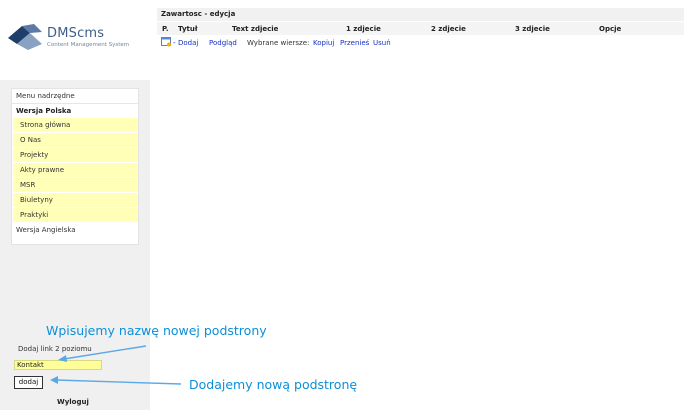 This screenshot has width=700, height=410. What do you see at coordinates (118, 382) in the screenshot?
I see `arrow-to-button` at bounding box center [118, 382].